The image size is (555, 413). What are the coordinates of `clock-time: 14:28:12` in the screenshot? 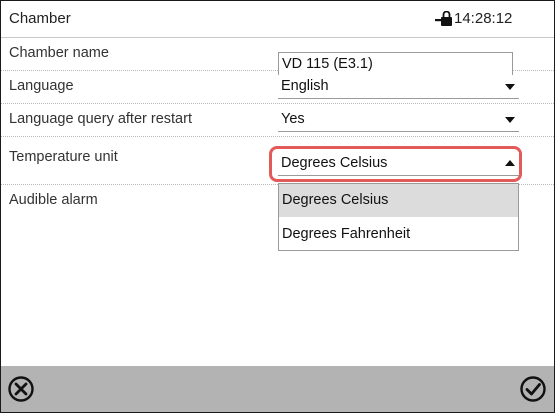 It's located at (483, 18).